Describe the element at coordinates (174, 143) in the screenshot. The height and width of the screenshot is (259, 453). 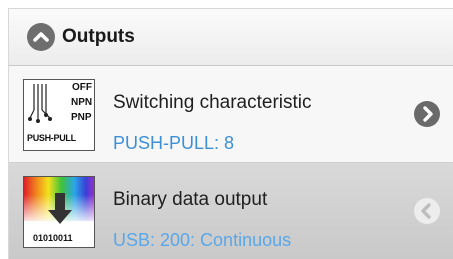
I see `row-value: PUSH-PULL: 8` at that location.